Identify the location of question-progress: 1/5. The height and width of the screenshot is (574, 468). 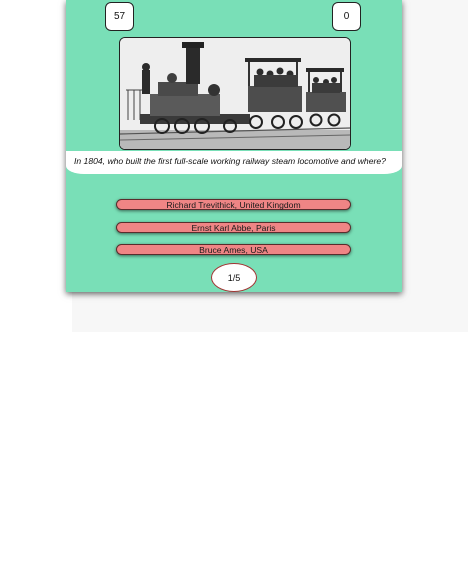
(234, 277).